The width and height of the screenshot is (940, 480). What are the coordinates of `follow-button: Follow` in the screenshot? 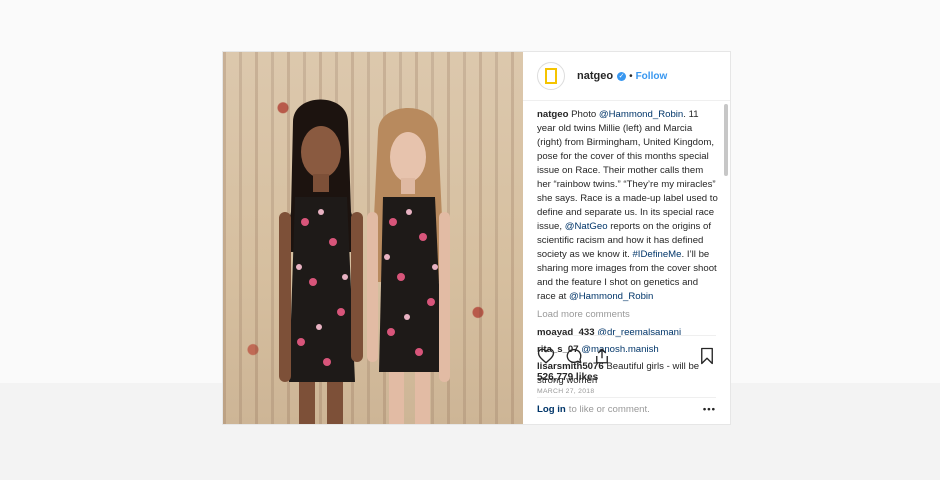 It's located at (652, 76).